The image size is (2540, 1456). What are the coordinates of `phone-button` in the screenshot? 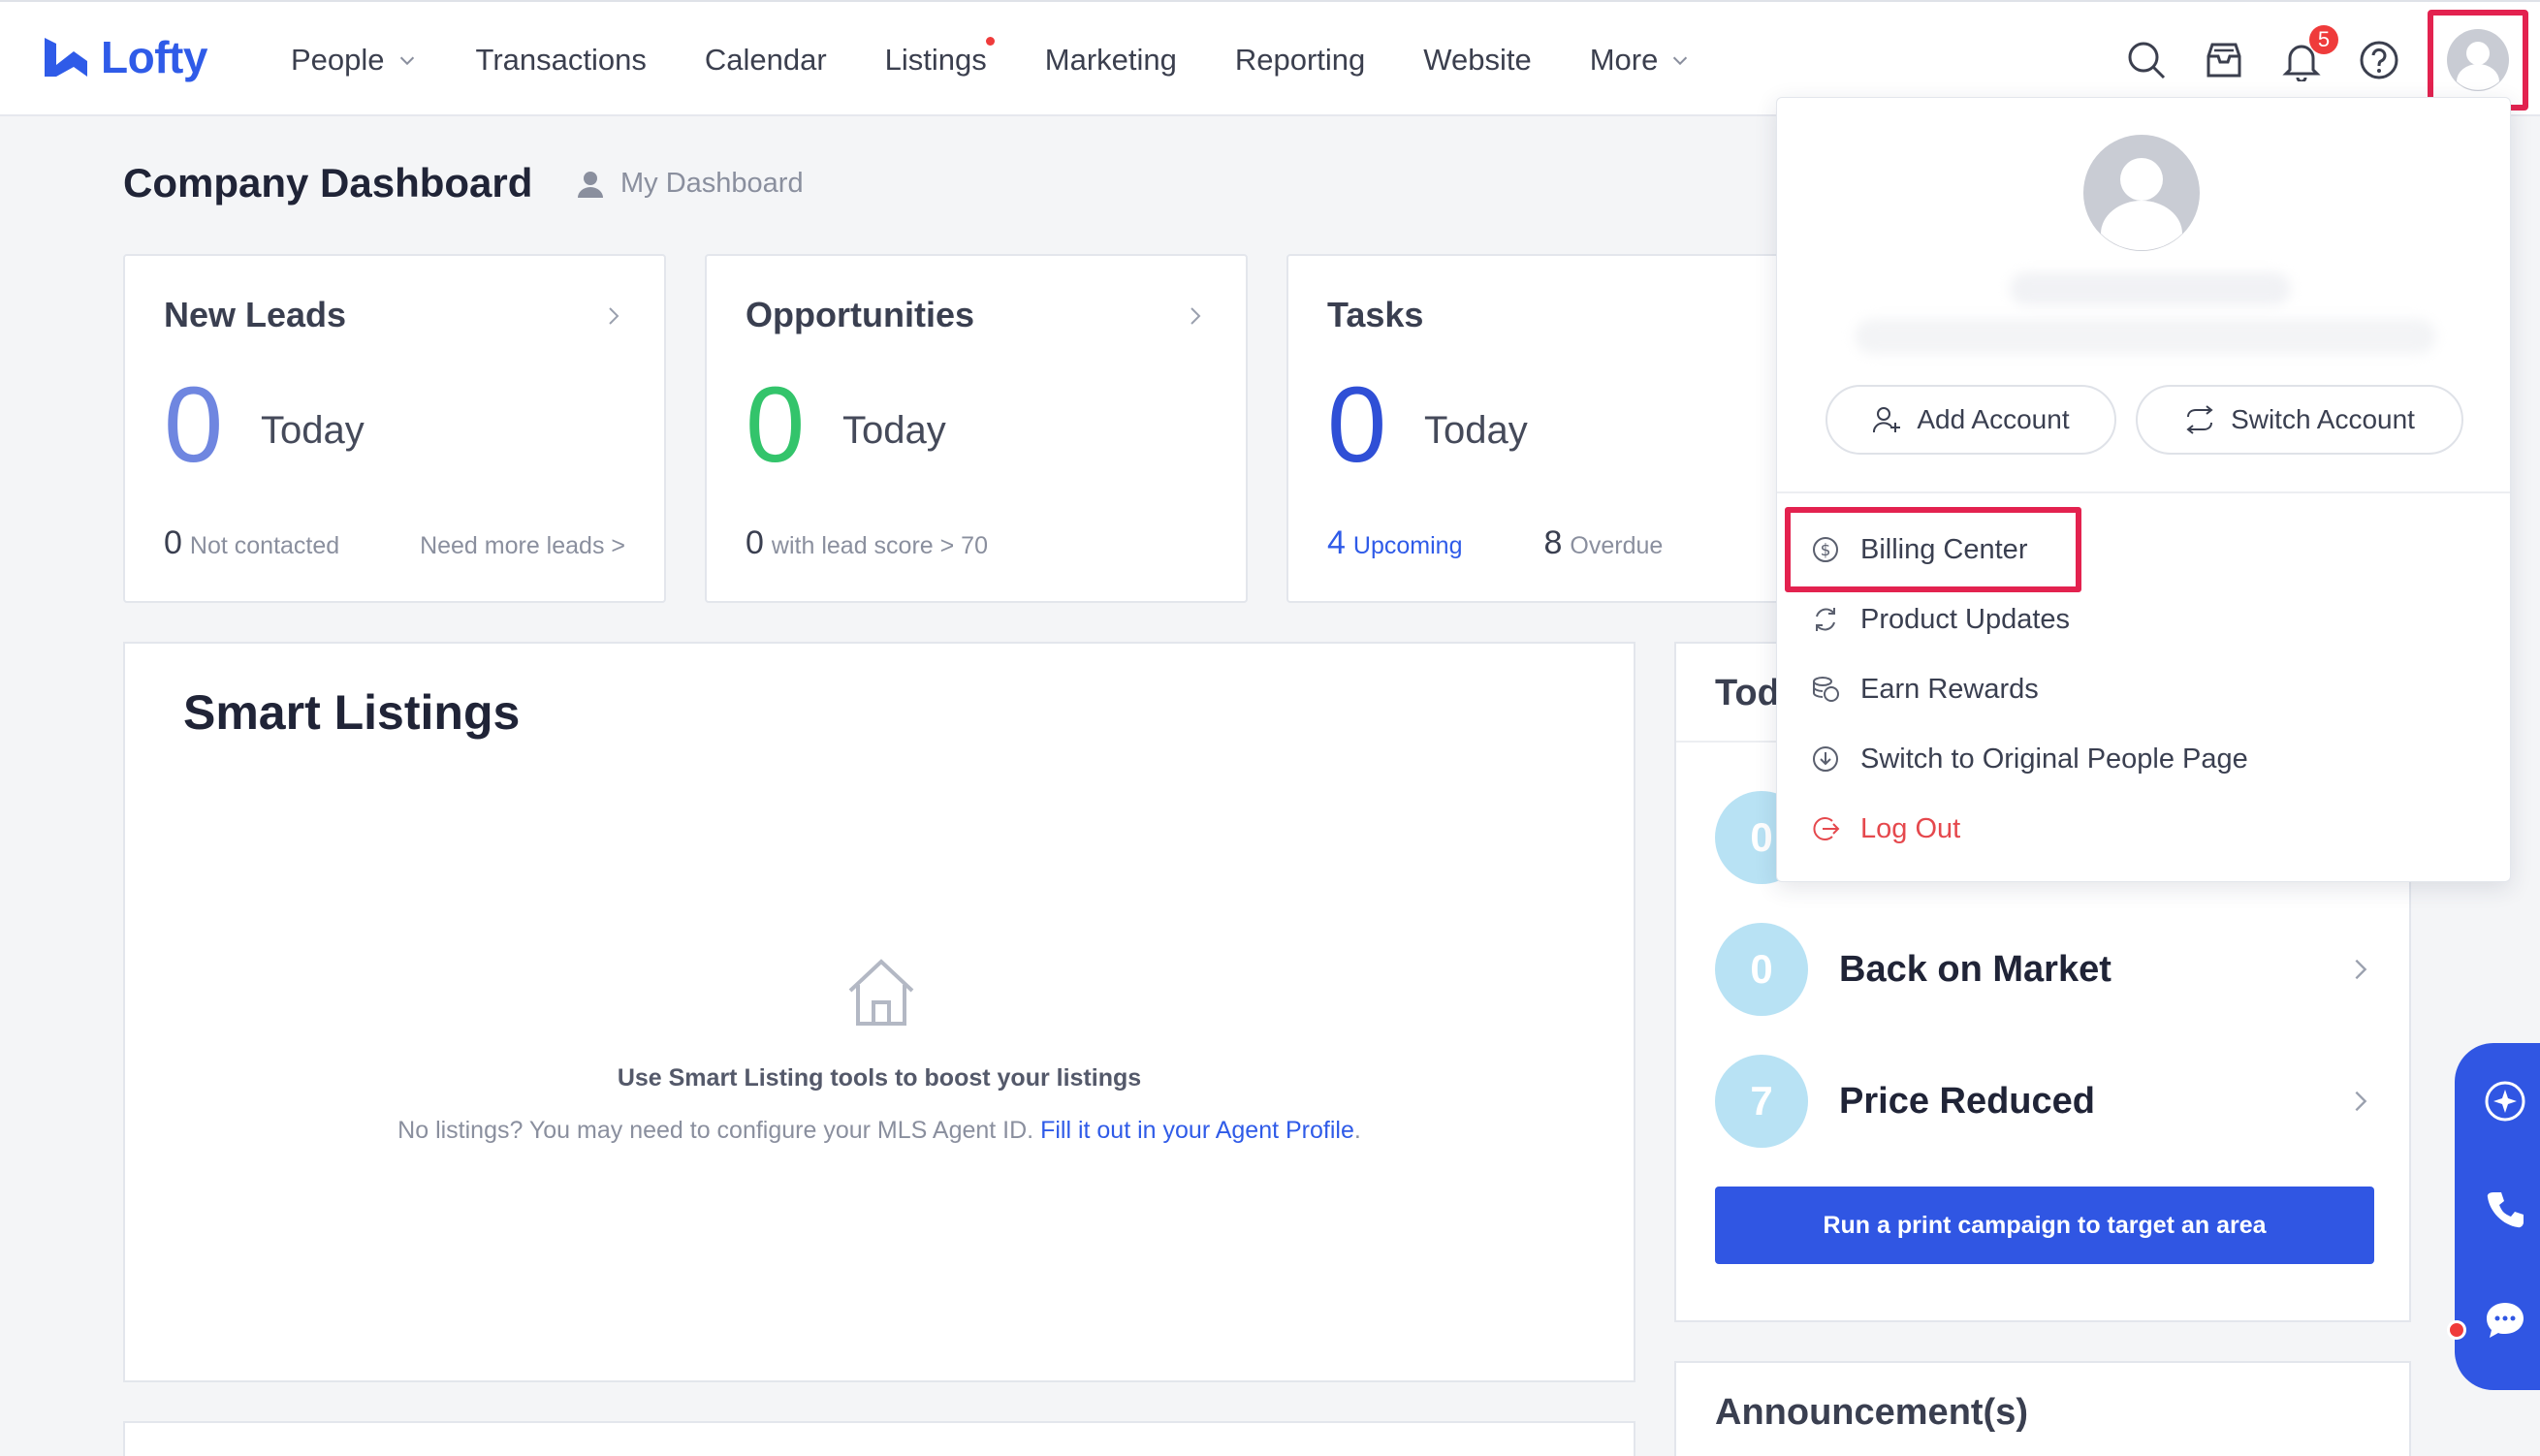 It's located at (2505, 1210).